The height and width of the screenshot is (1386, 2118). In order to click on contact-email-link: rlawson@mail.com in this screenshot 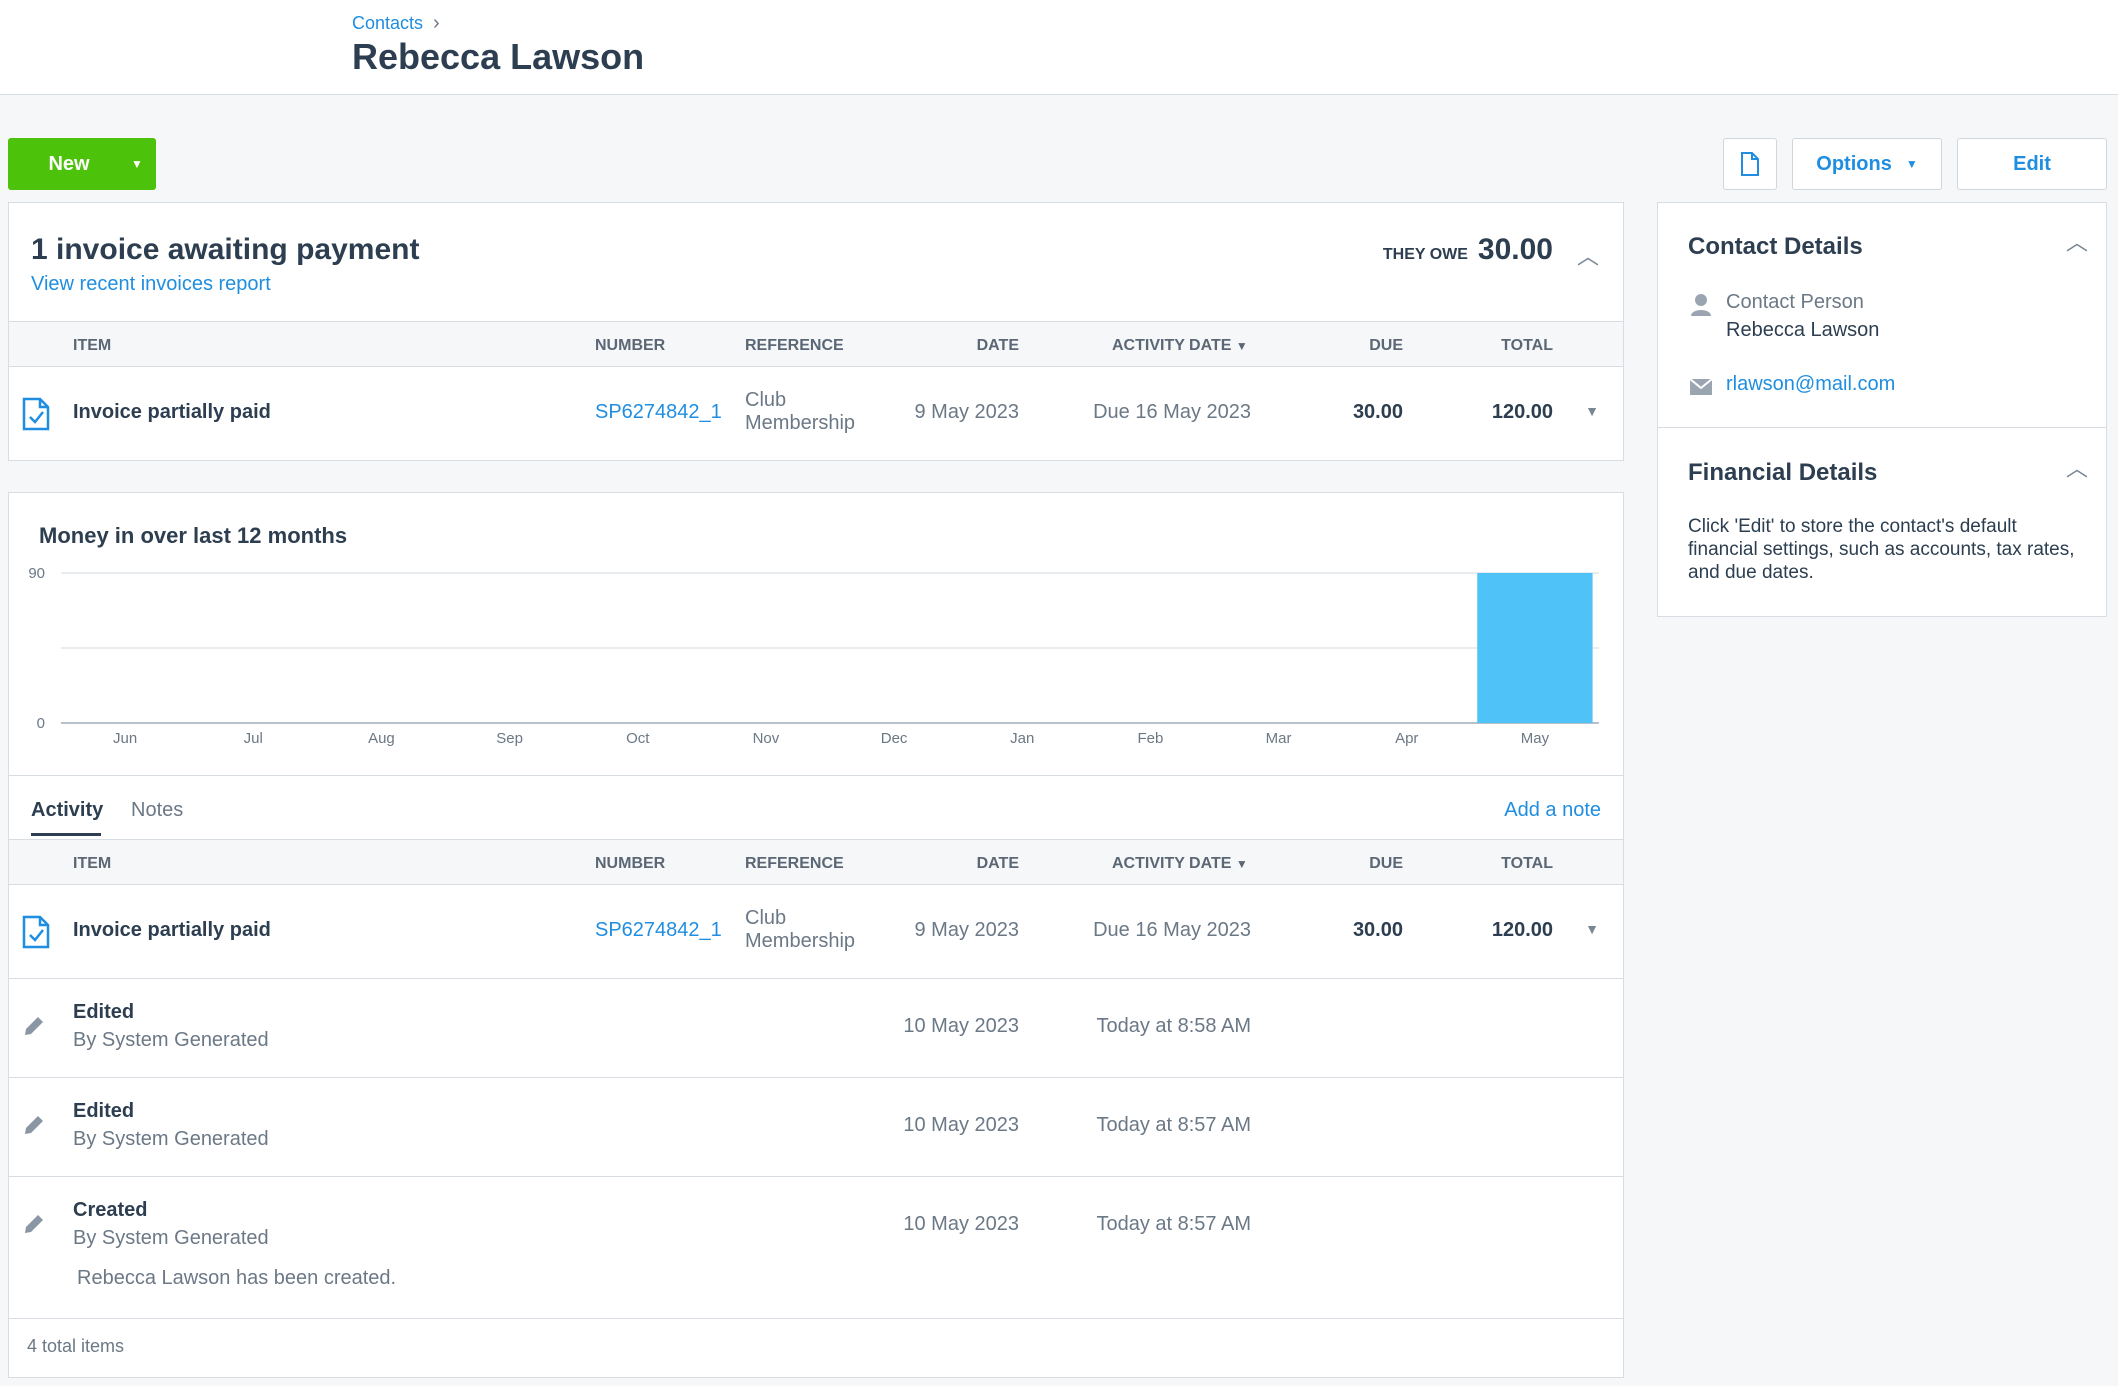, I will do `click(1810, 384)`.